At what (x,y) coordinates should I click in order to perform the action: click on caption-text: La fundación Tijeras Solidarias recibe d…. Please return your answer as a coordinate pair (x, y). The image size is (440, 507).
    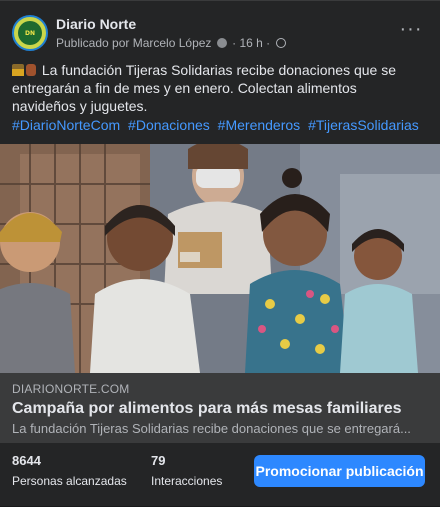
    Looking at the image, I should click on (204, 88).